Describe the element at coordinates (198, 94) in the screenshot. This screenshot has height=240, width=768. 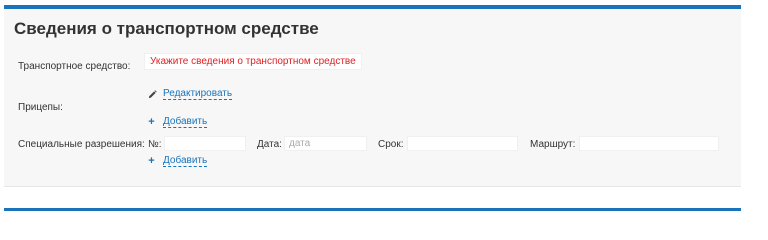
I see `edit-trailers-label: Редактировать` at that location.